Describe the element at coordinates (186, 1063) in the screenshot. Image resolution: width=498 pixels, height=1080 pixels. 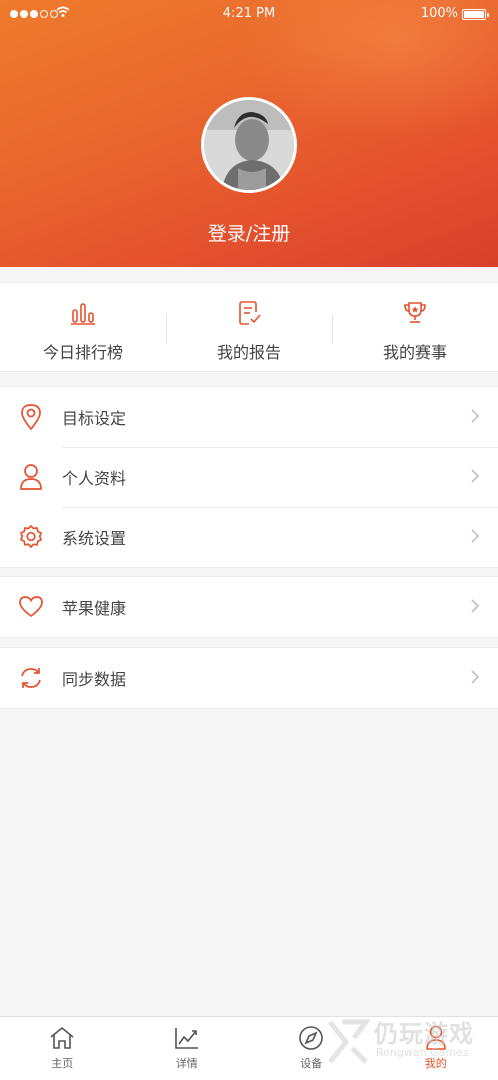
I see `tab-label: 详情` at that location.